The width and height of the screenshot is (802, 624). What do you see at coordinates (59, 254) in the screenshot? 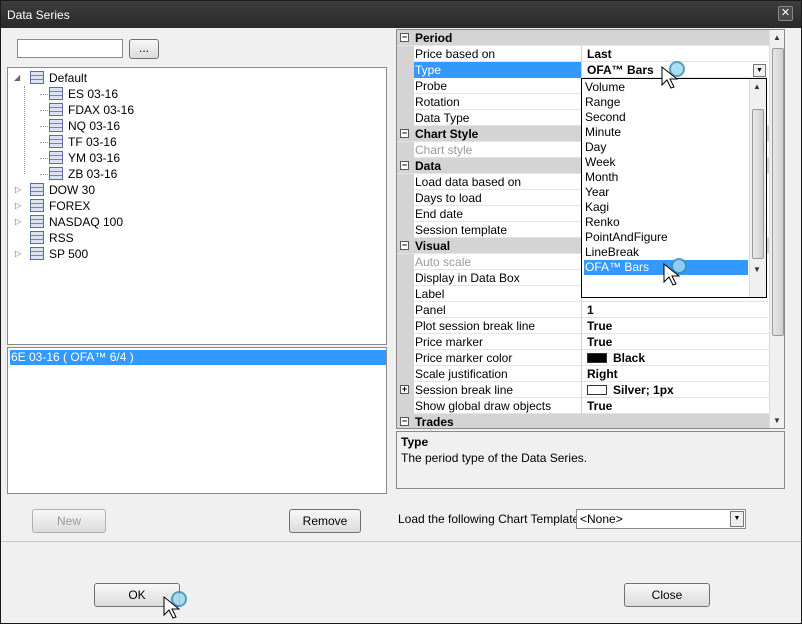
I see `tree-item-group: SP 500` at bounding box center [59, 254].